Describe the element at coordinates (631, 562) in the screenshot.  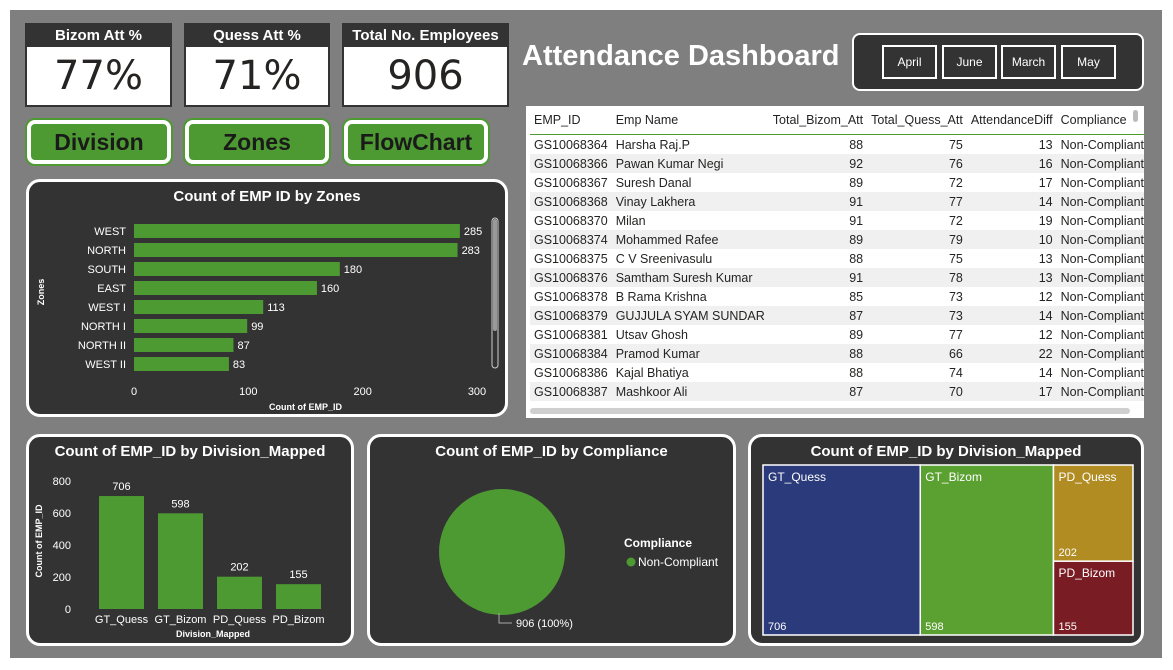
I see `legend-marker` at that location.